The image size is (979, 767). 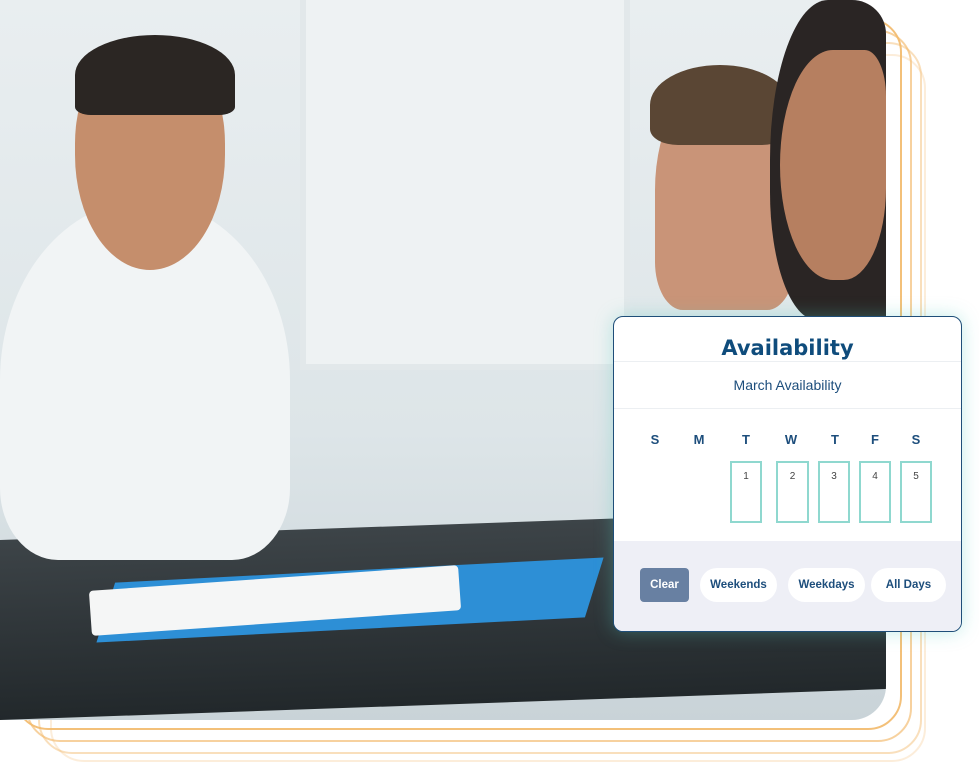 I want to click on weekday-header: W, so click(x=791, y=439).